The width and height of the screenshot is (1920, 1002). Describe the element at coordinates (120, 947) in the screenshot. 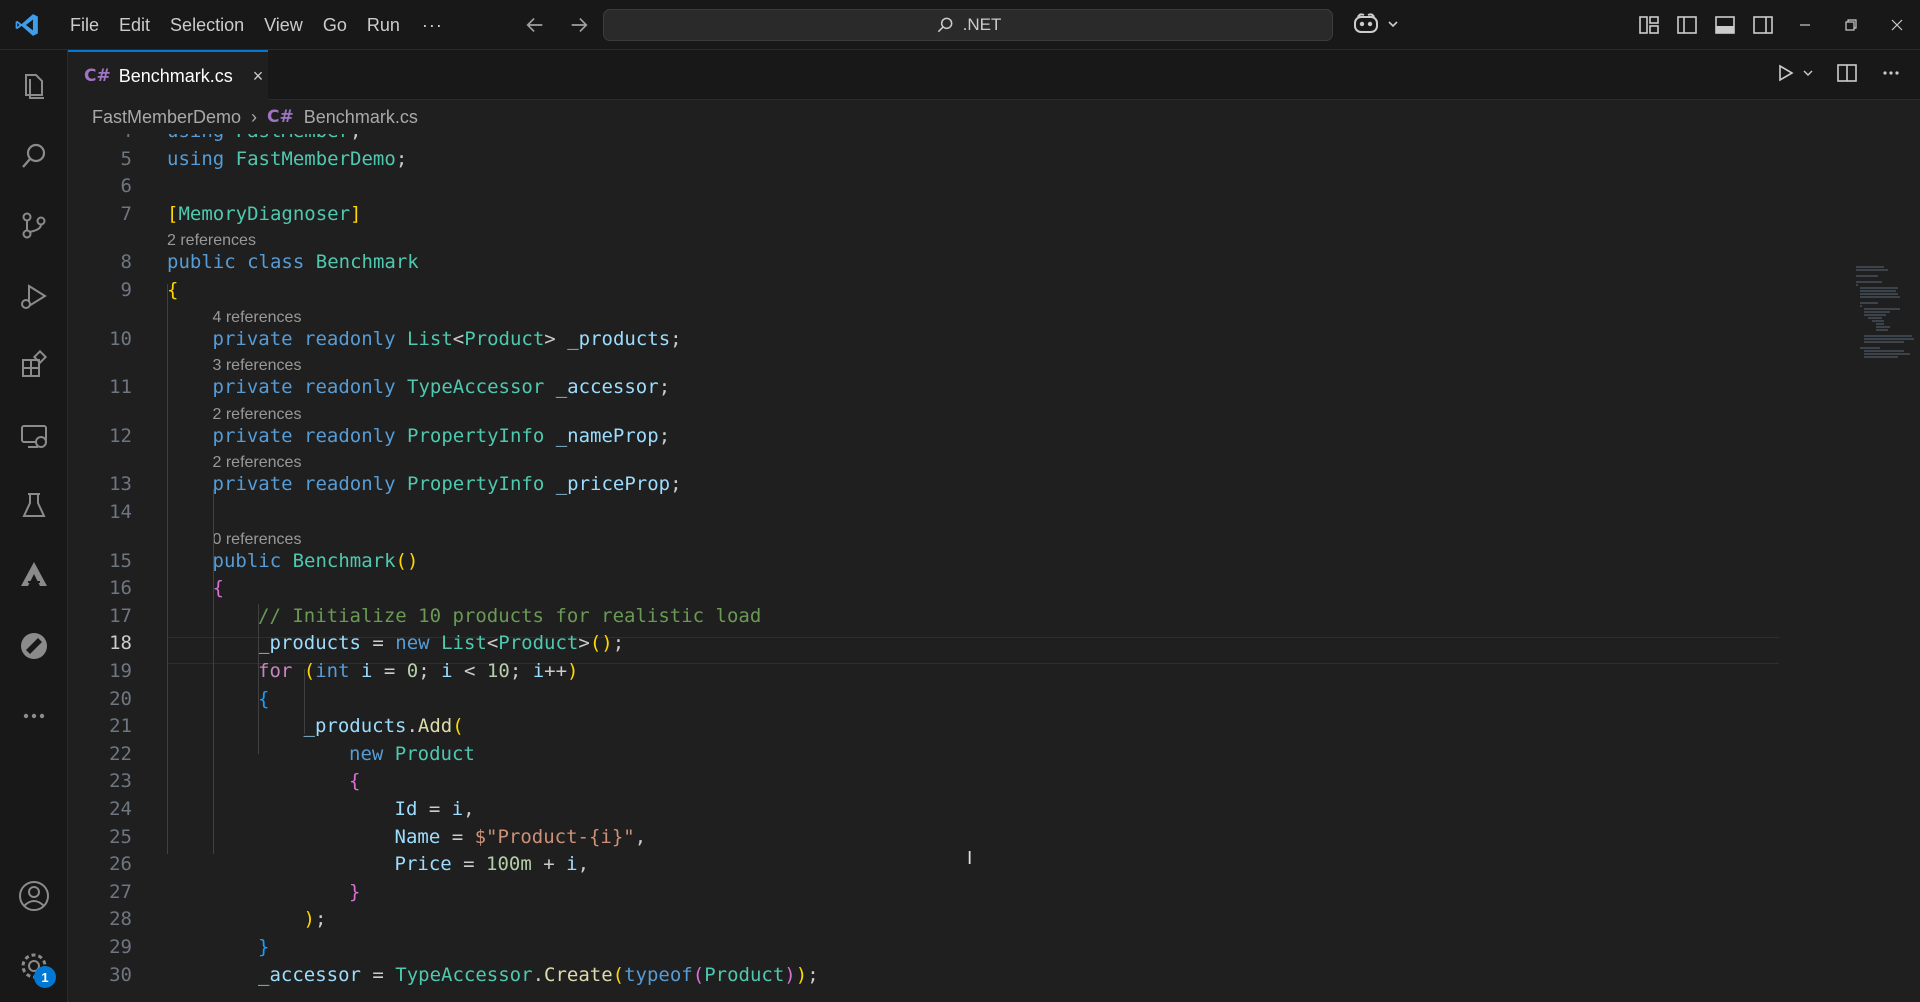

I see `line-number: 29` at that location.